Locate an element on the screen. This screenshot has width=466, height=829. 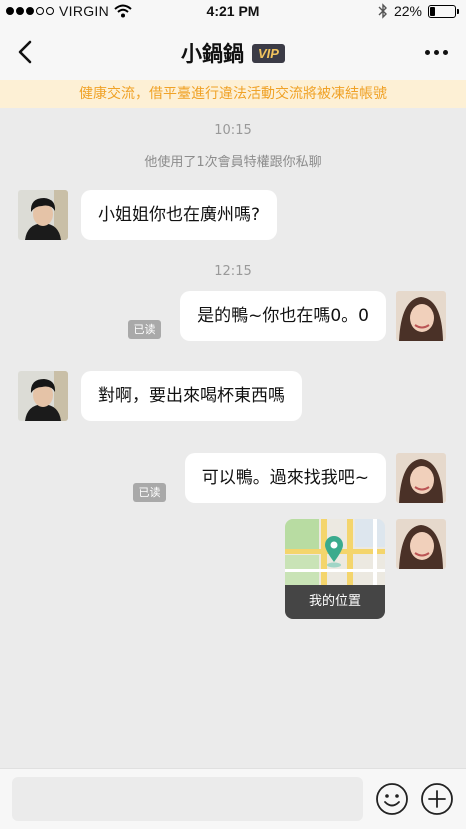
system-message: 他使用了1次會員特權跟你私聊 is located at coordinates (233, 162).